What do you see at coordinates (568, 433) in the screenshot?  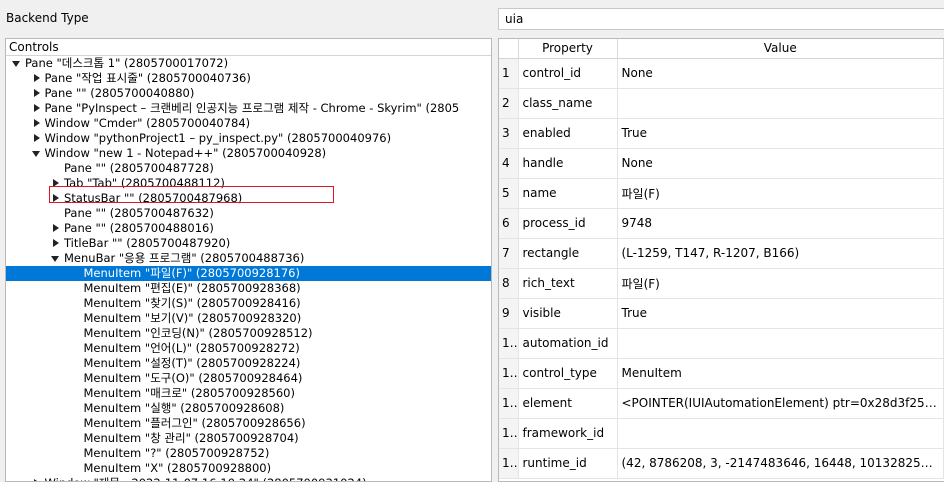 I see `property-name: framework_id` at bounding box center [568, 433].